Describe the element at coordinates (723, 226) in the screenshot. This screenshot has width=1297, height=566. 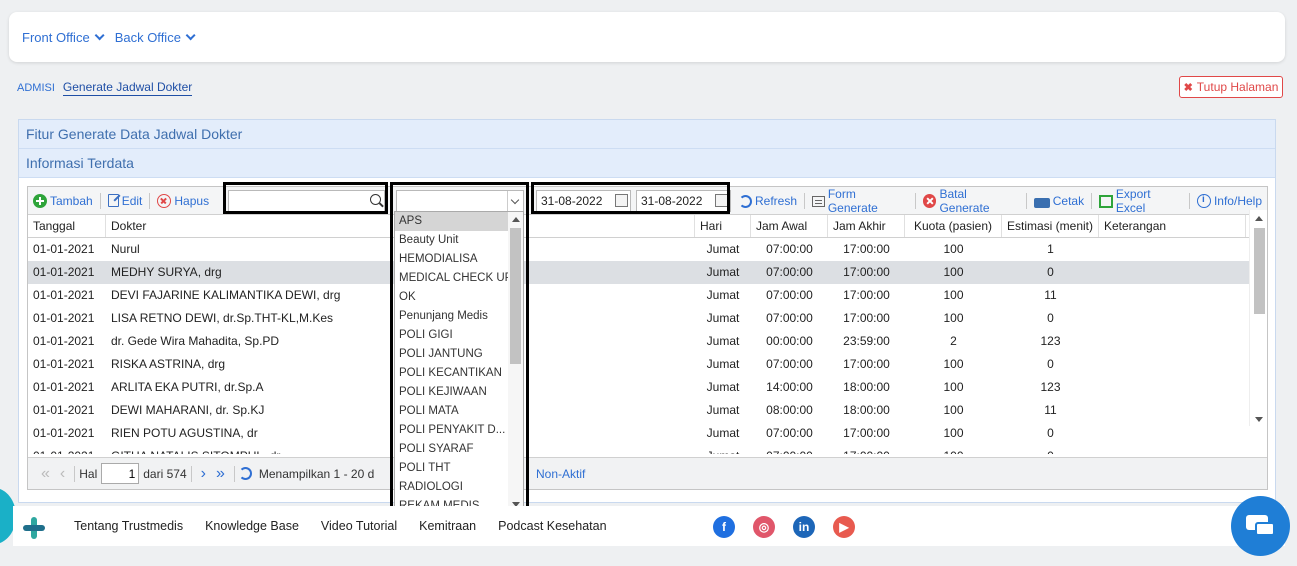
I see `column-header: Hari` at that location.